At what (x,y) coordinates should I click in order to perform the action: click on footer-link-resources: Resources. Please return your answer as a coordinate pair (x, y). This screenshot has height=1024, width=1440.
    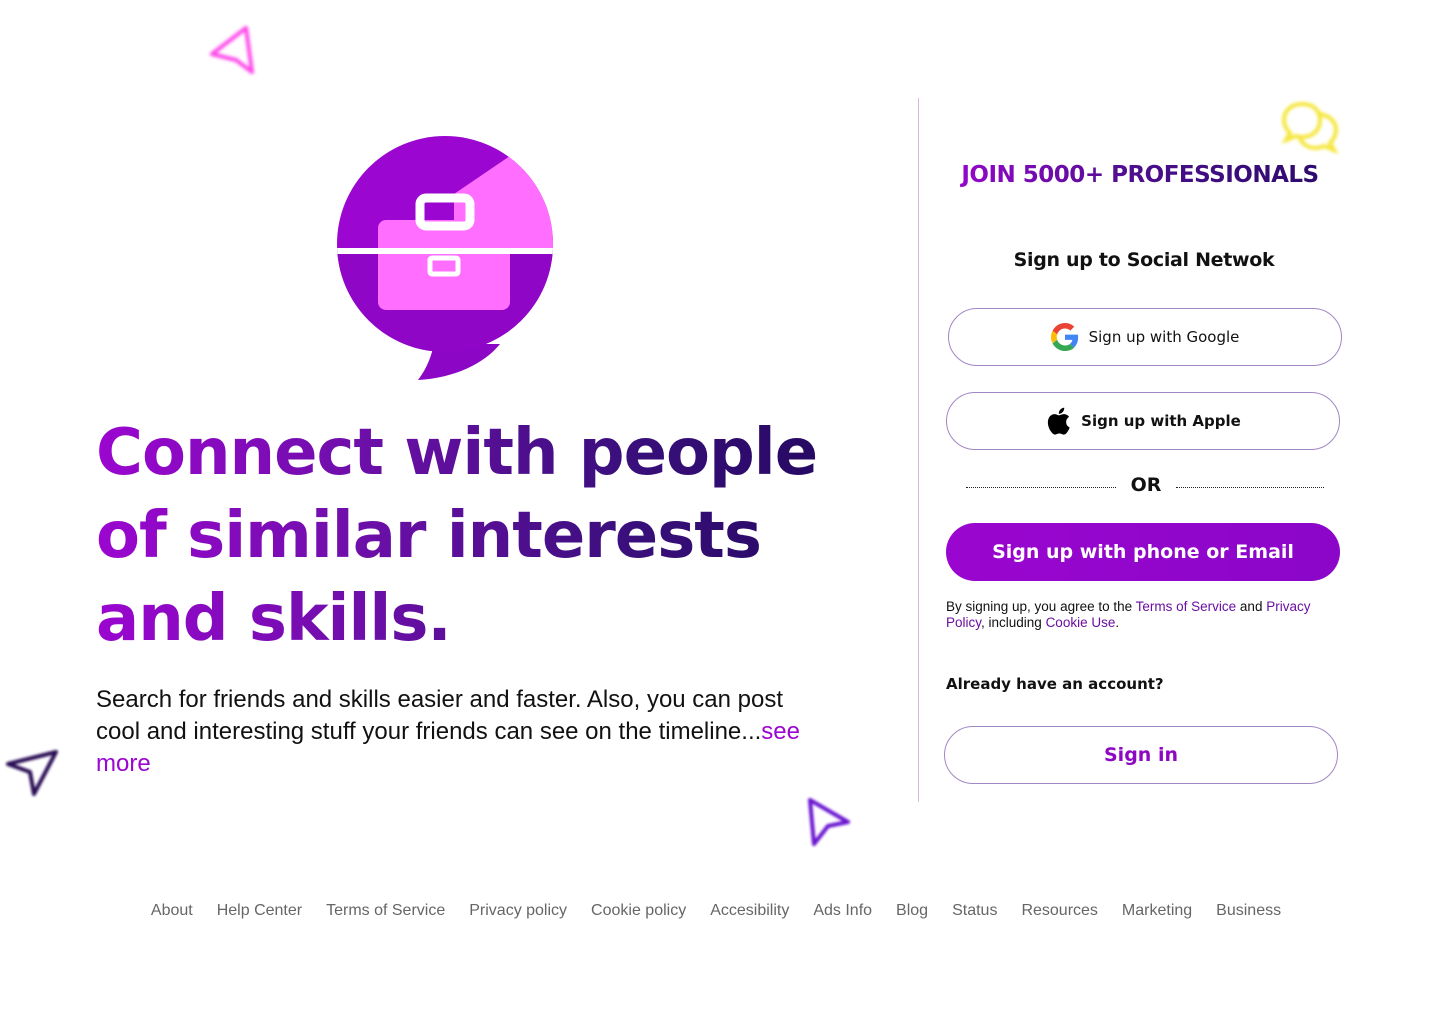
    Looking at the image, I should click on (1059, 911).